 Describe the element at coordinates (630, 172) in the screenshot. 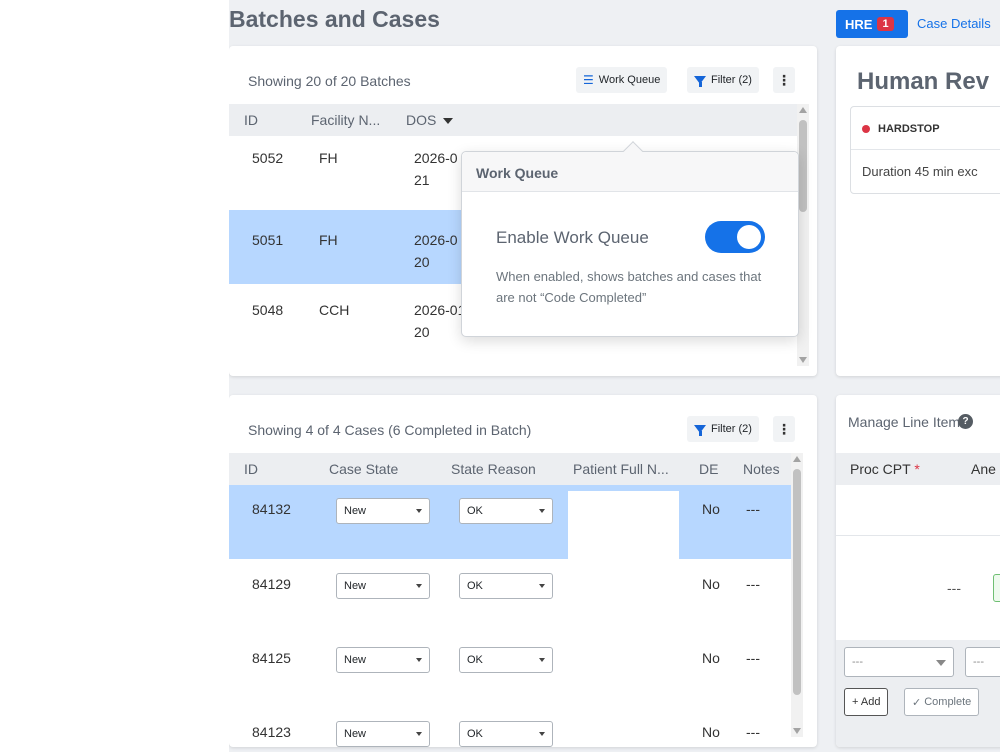

I see `popover-header: Work Queue` at that location.